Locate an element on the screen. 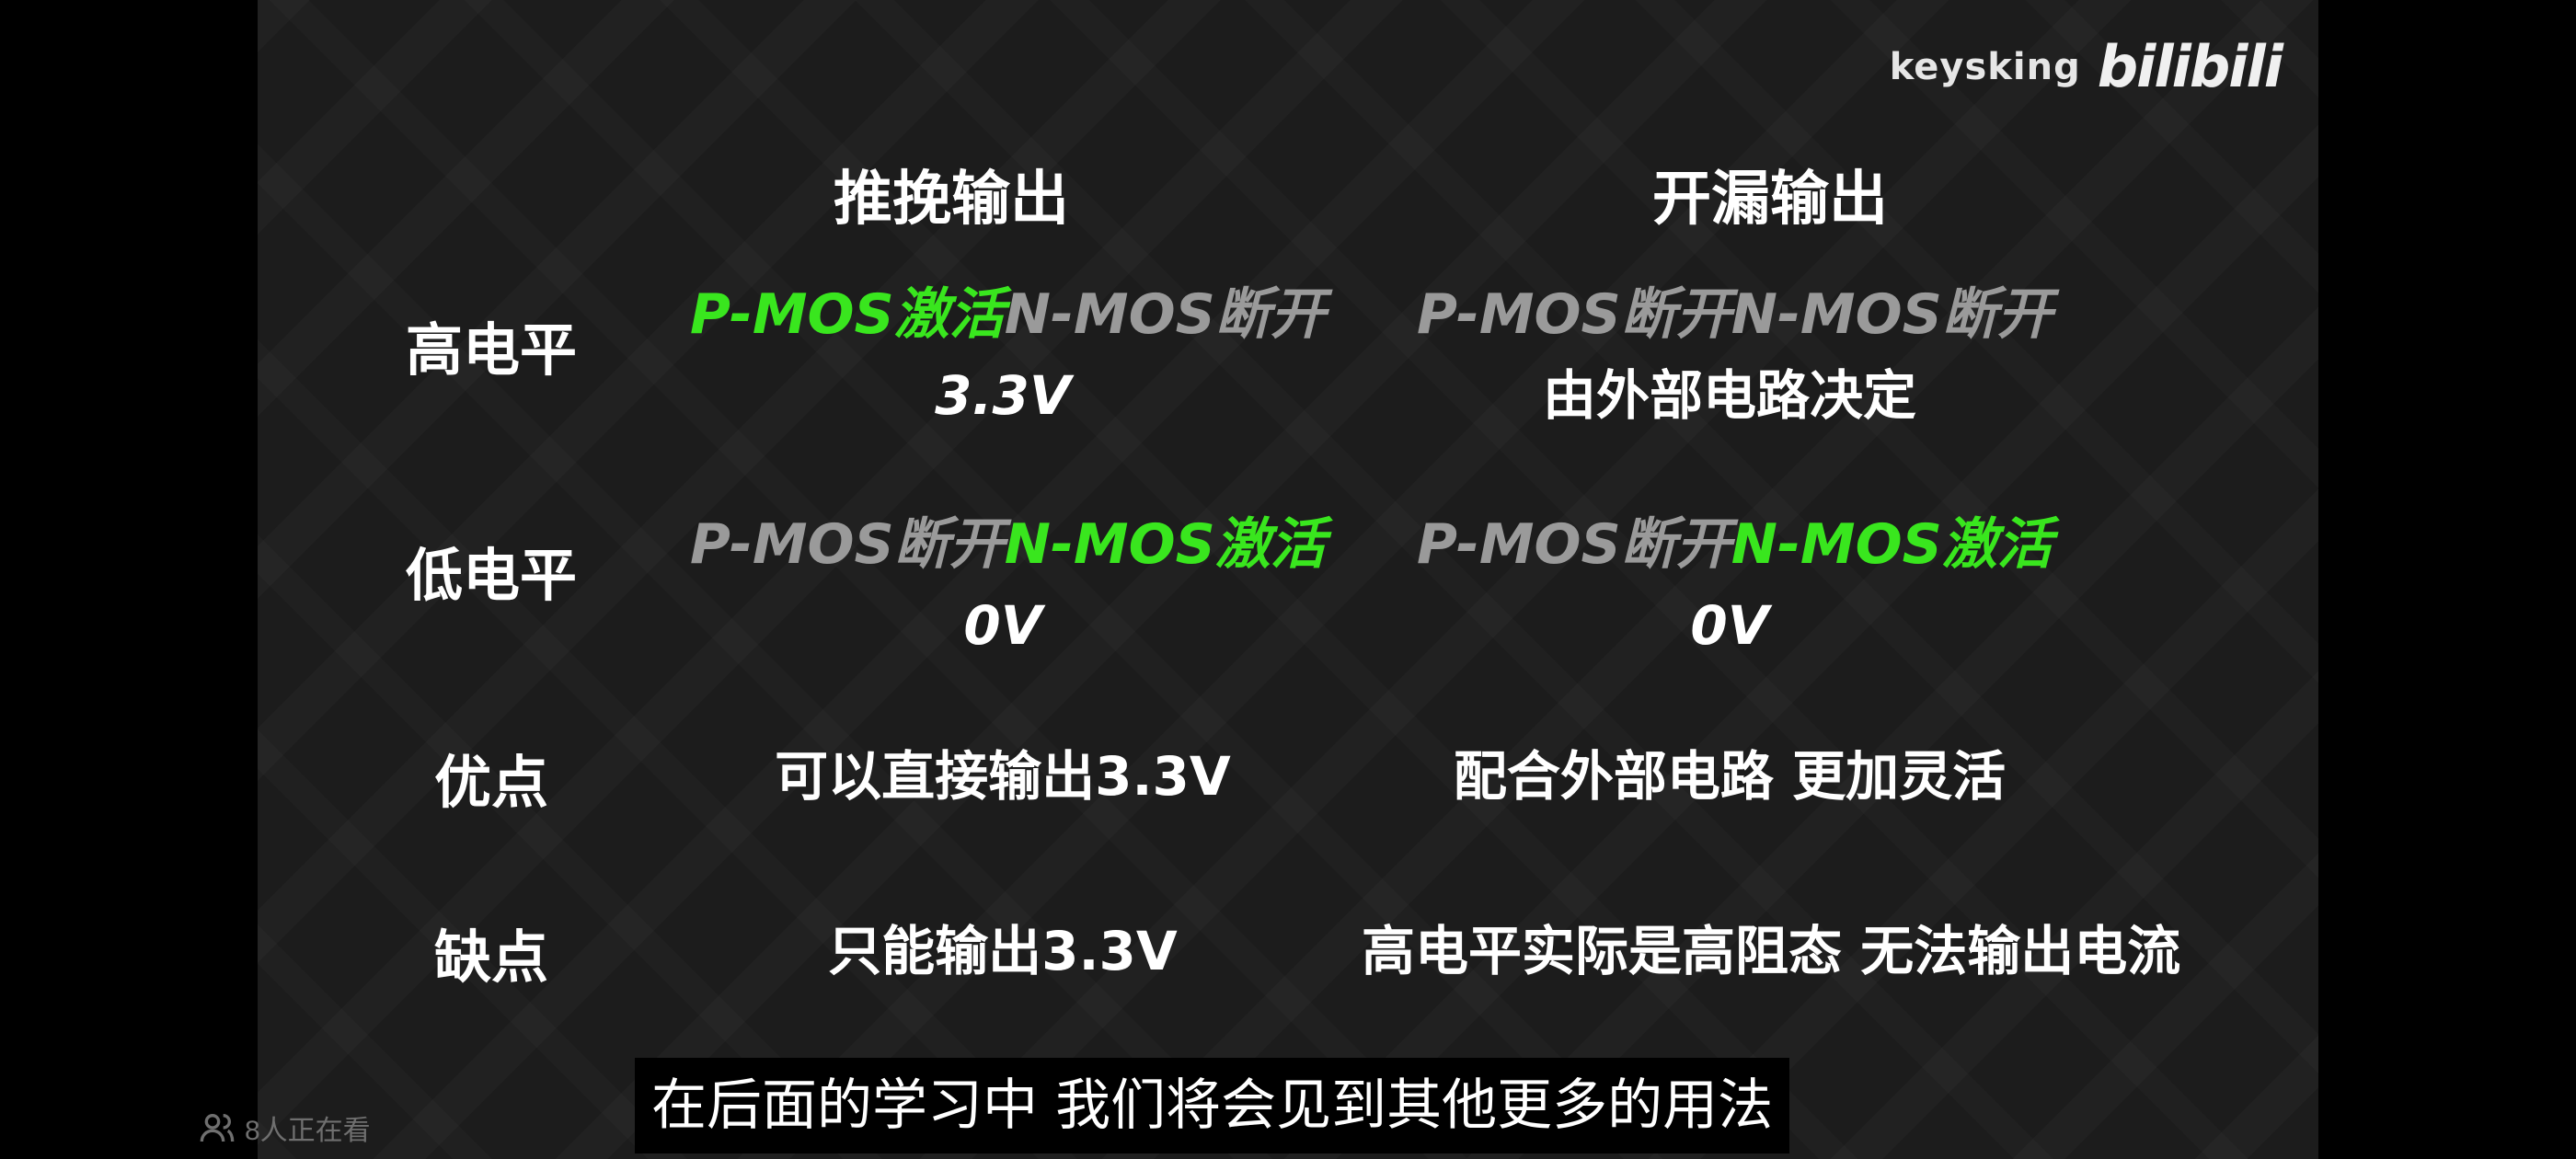  row-header-advantages: 优点 is located at coordinates (491, 782).